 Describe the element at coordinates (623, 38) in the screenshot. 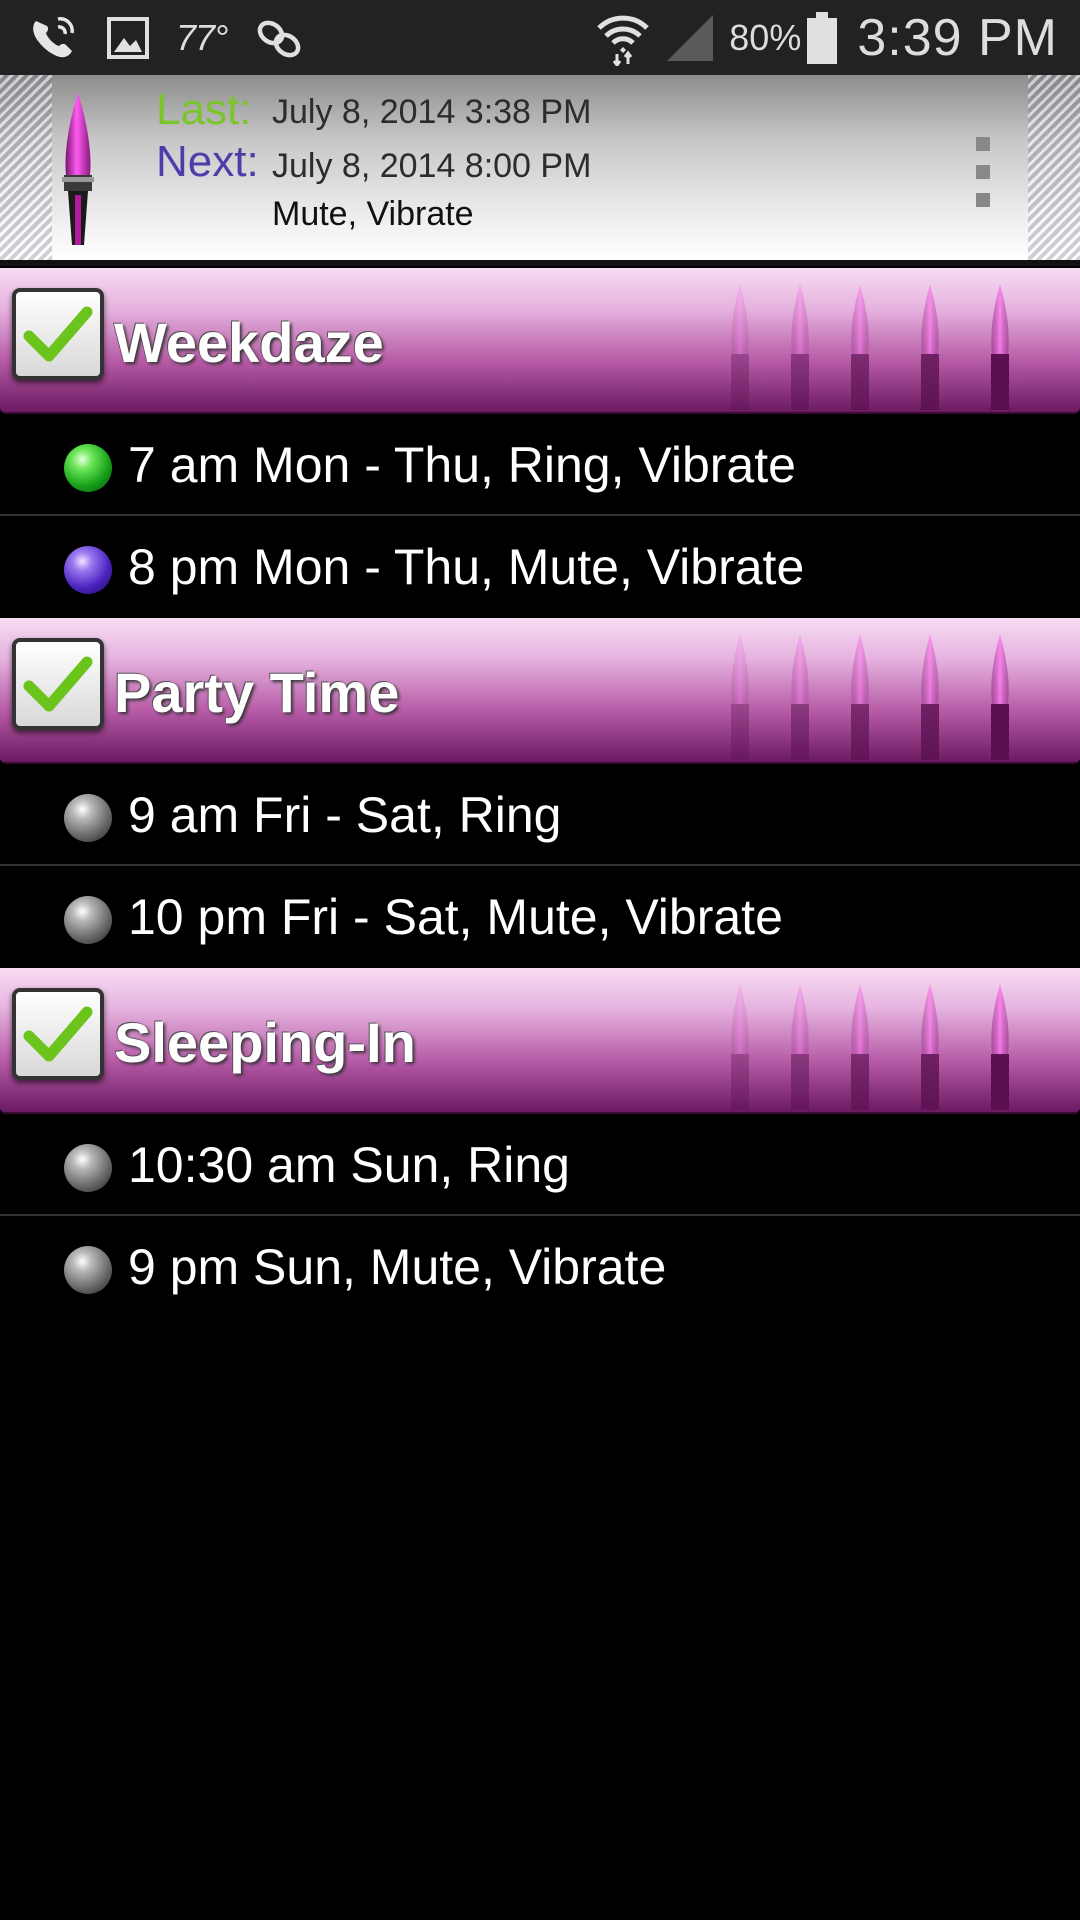

I see `wifi-icon` at that location.